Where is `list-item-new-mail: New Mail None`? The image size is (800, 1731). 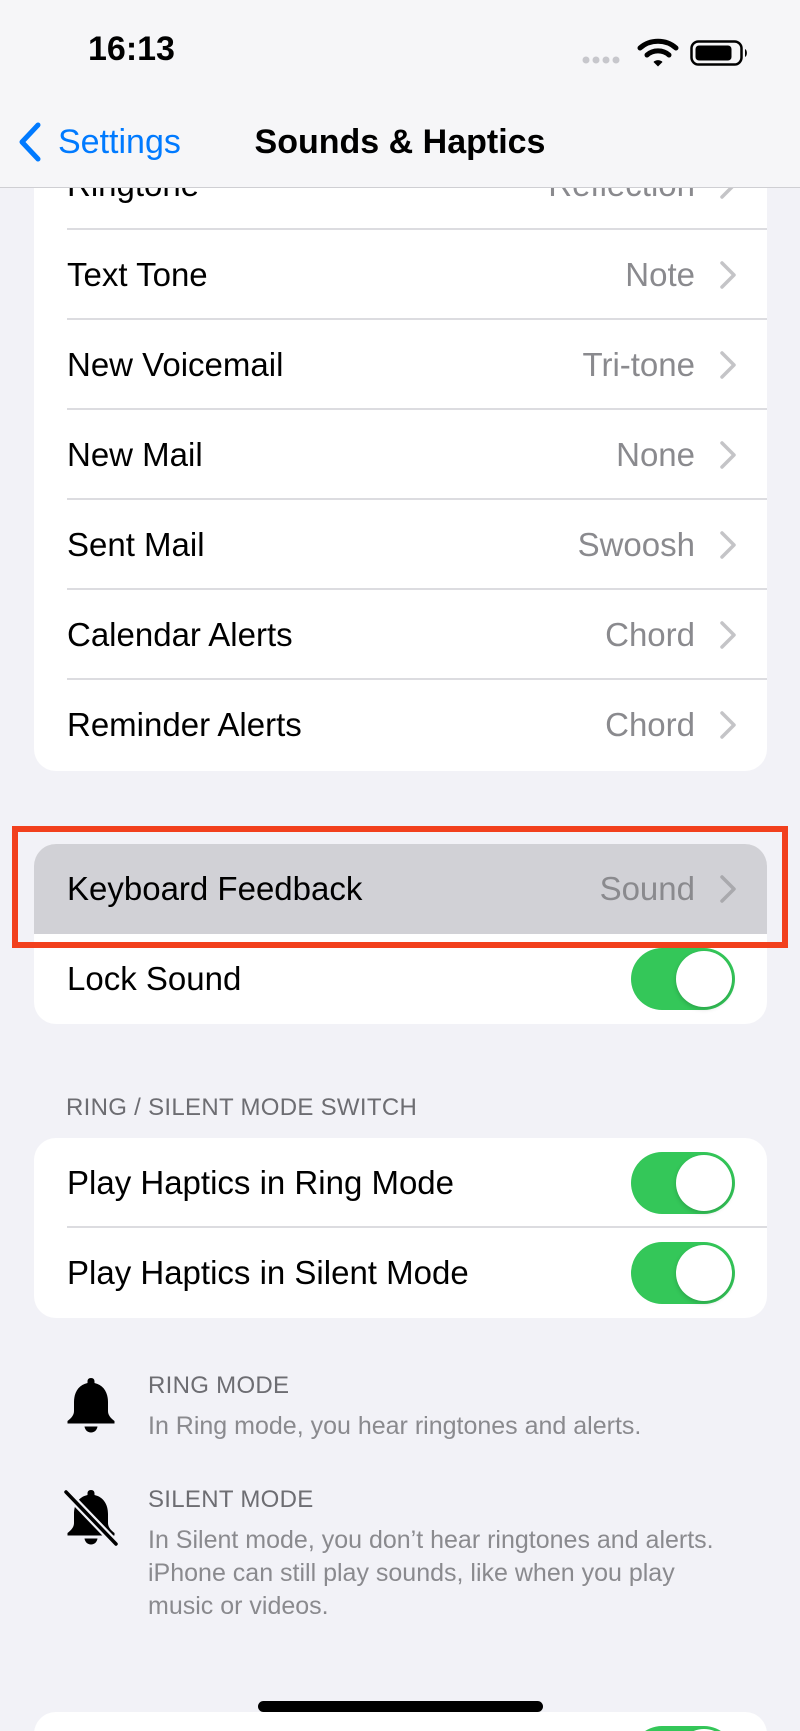
list-item-new-mail: New Mail None is located at coordinates (400, 455).